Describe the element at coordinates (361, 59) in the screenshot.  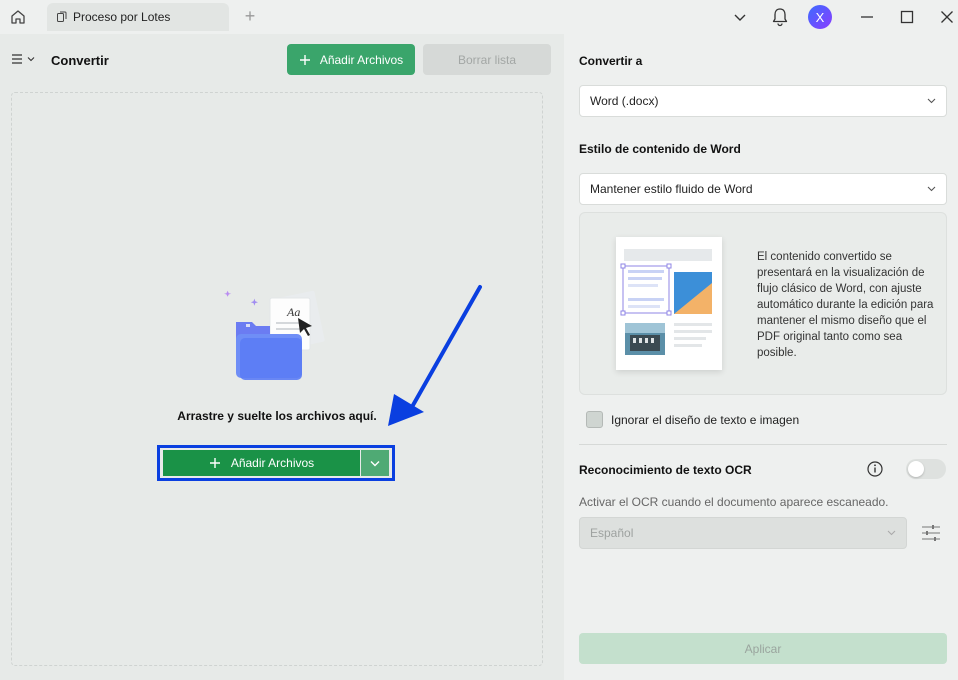
I see `add-files-label: Añadir Archivos` at that location.